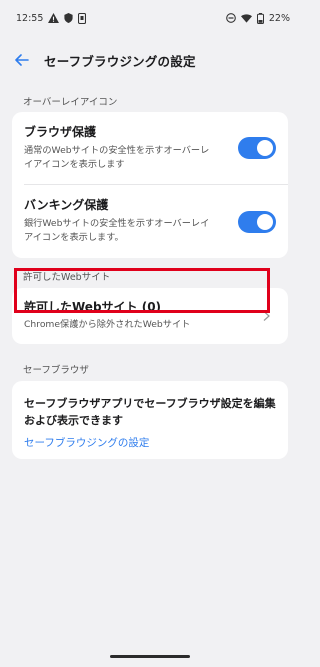 Image resolution: width=320 pixels, height=667 pixels. What do you see at coordinates (150, 656) in the screenshot?
I see `gesture-nav-bar` at bounding box center [150, 656].